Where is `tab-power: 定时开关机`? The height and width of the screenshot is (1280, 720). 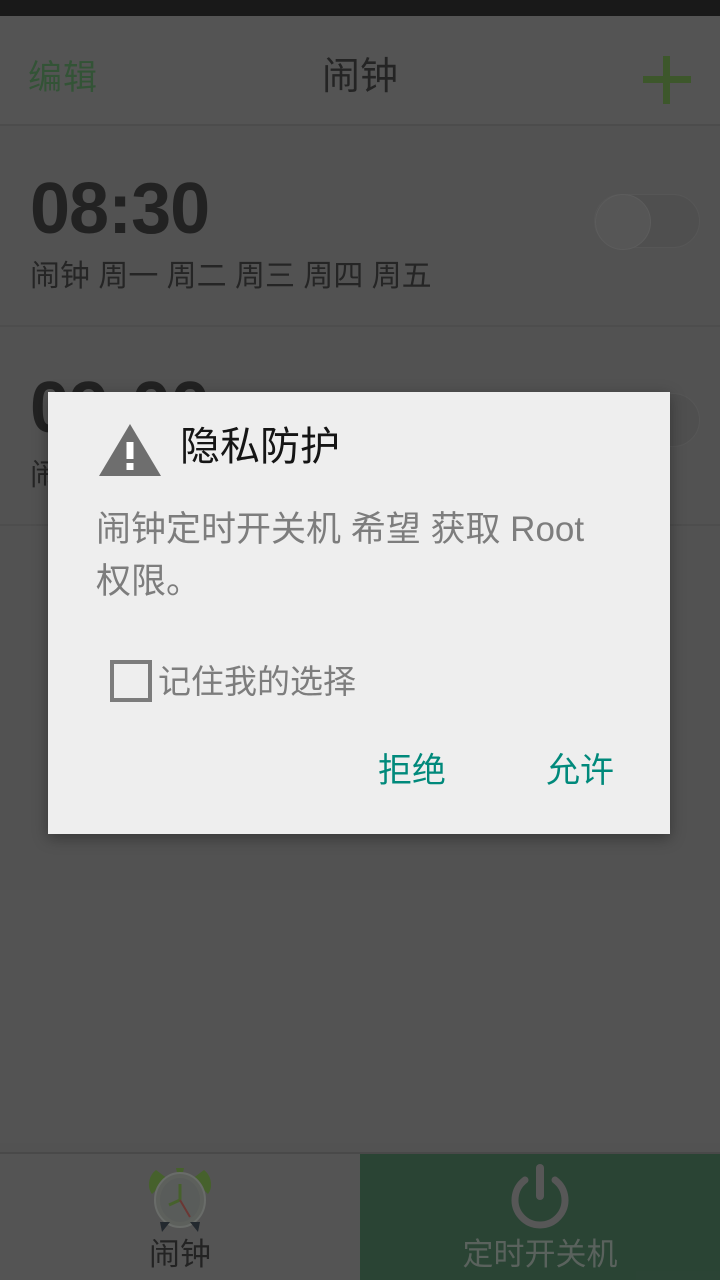
tab-power: 定时开关机 is located at coordinates (540, 1217).